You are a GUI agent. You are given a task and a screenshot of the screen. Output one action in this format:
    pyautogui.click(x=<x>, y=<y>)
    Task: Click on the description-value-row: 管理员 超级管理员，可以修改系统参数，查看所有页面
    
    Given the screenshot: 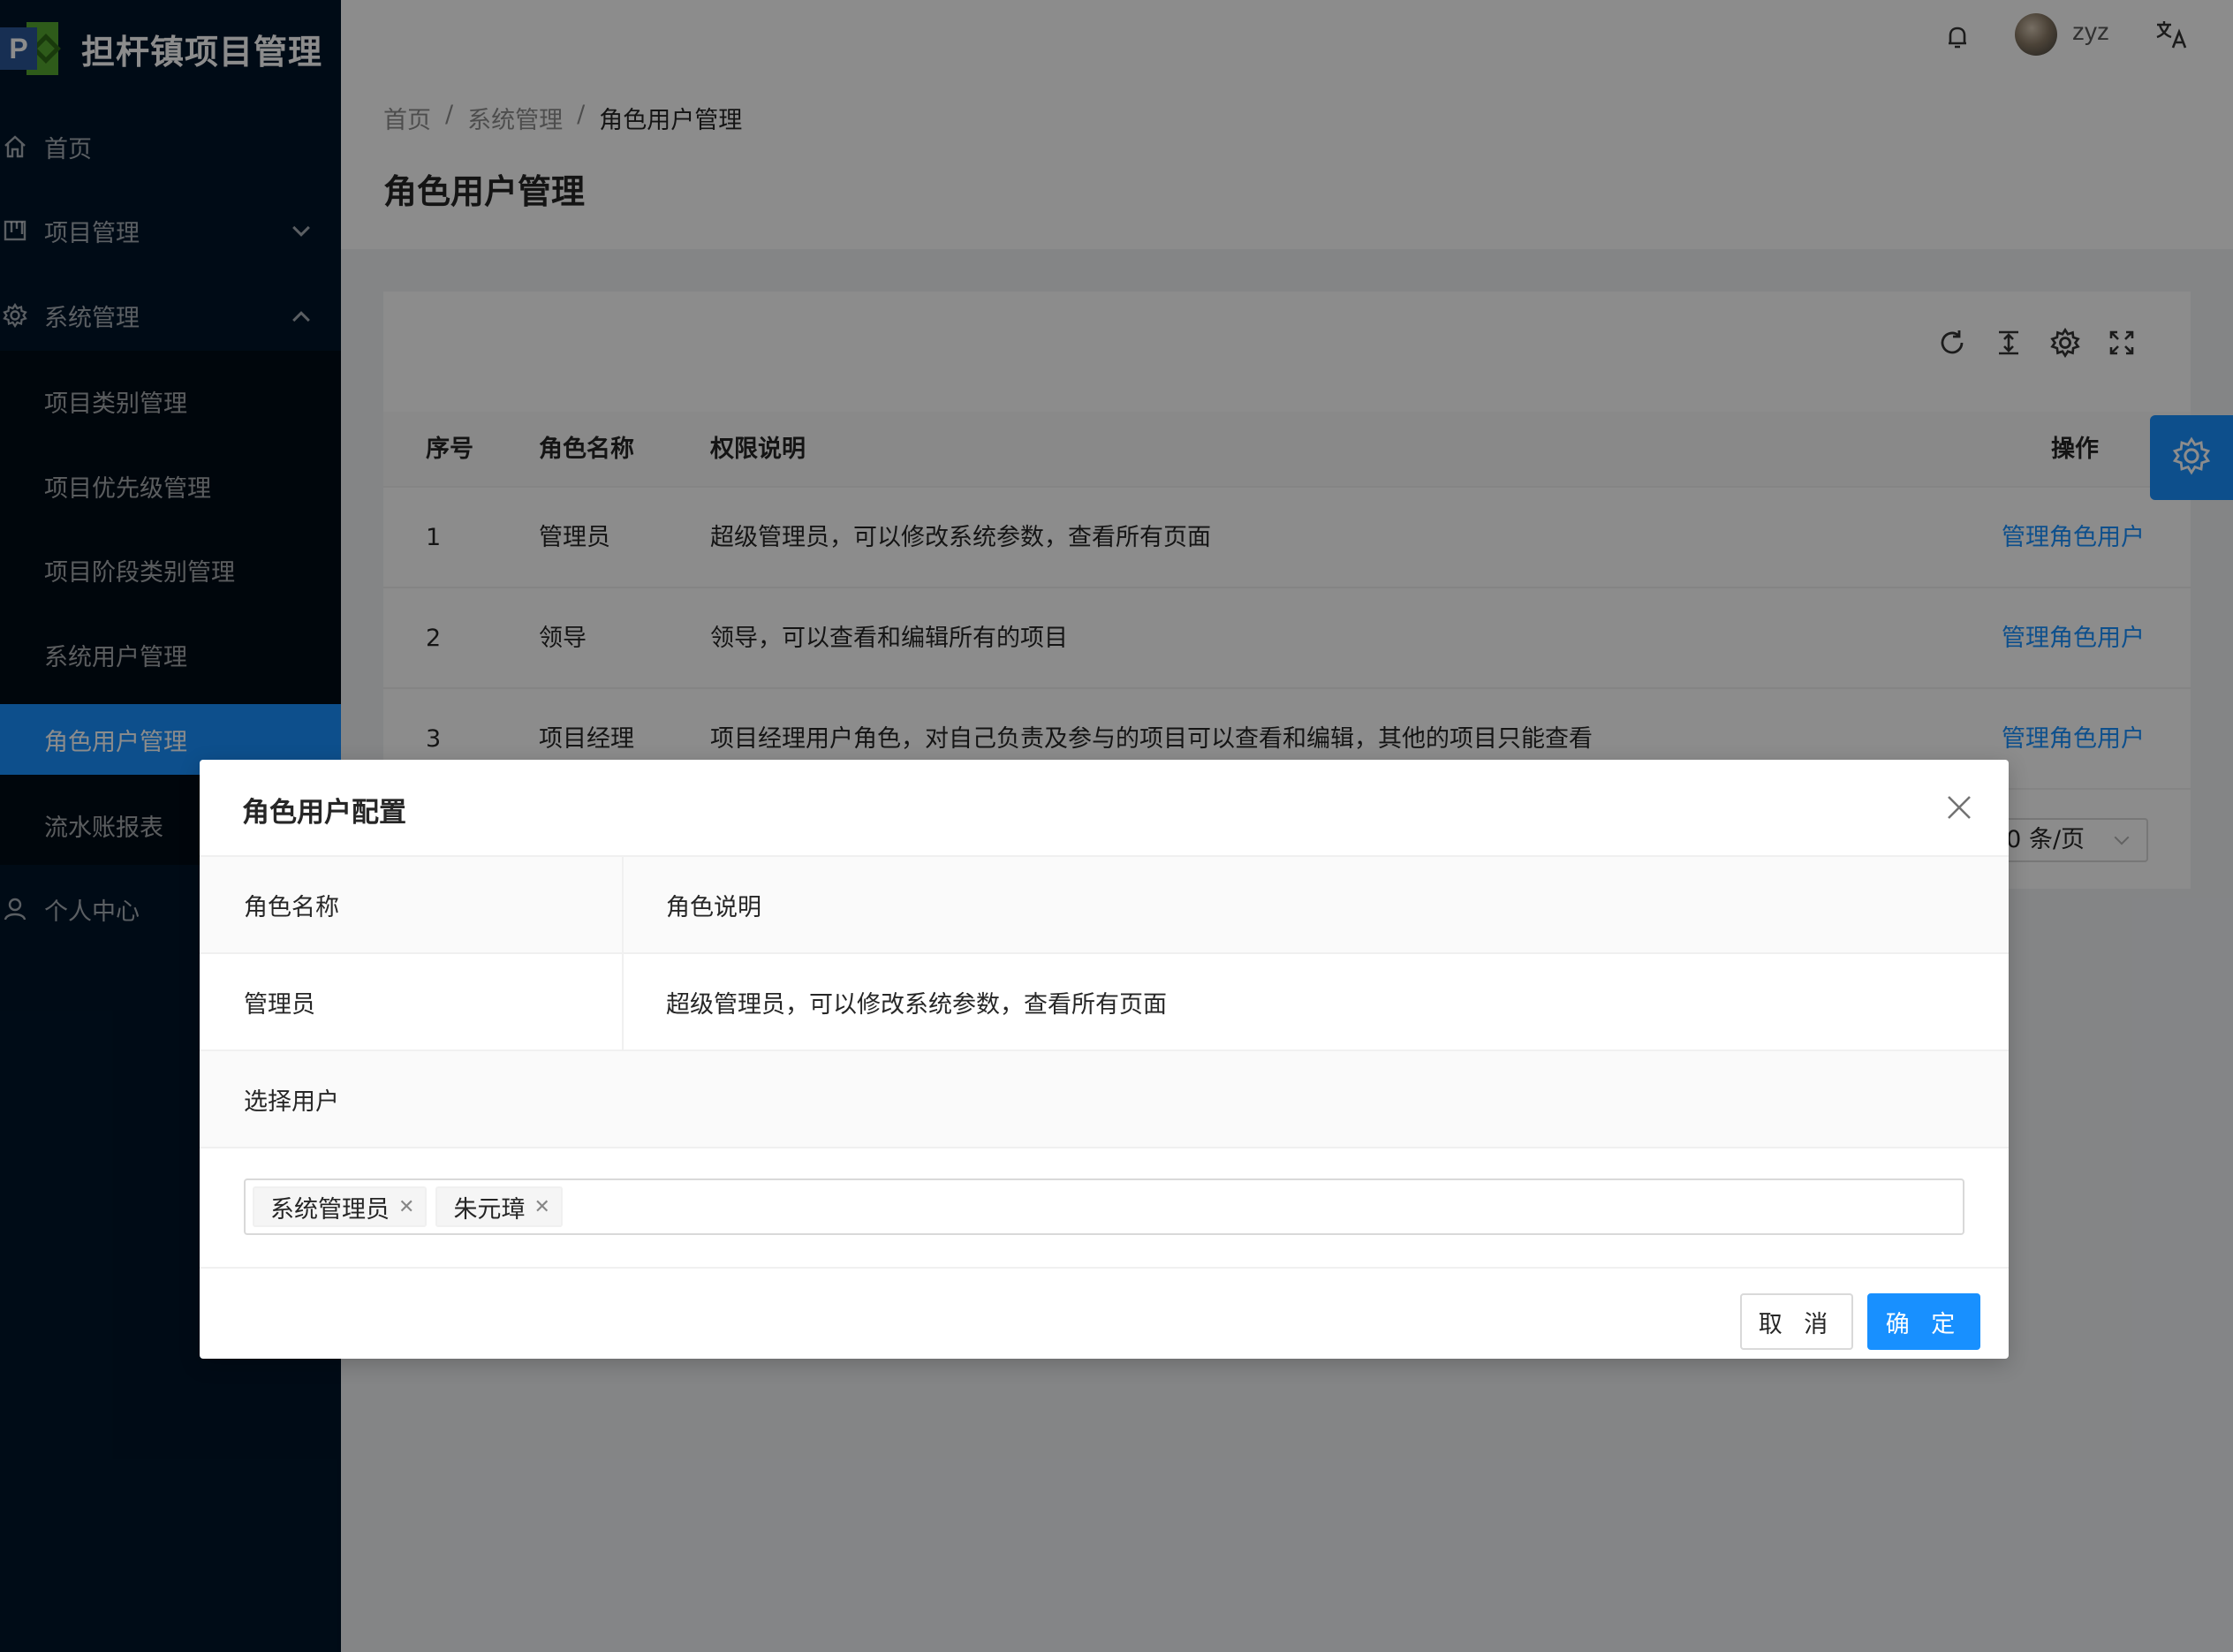 What is the action you would take?
    pyautogui.click(x=1104, y=1002)
    